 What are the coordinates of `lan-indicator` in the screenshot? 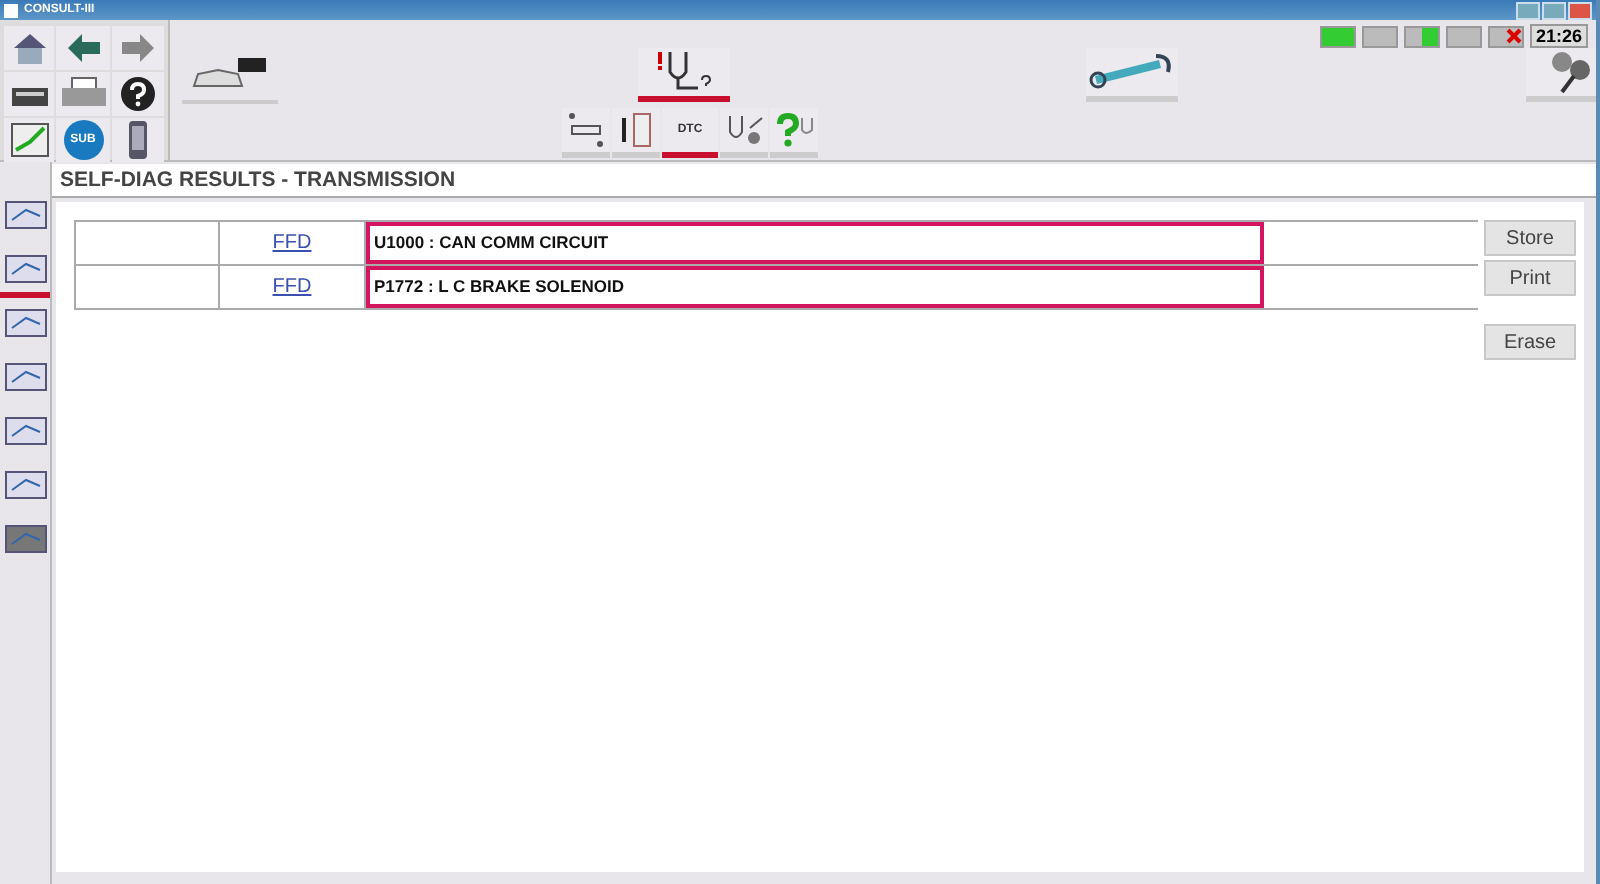 It's located at (1421, 36).